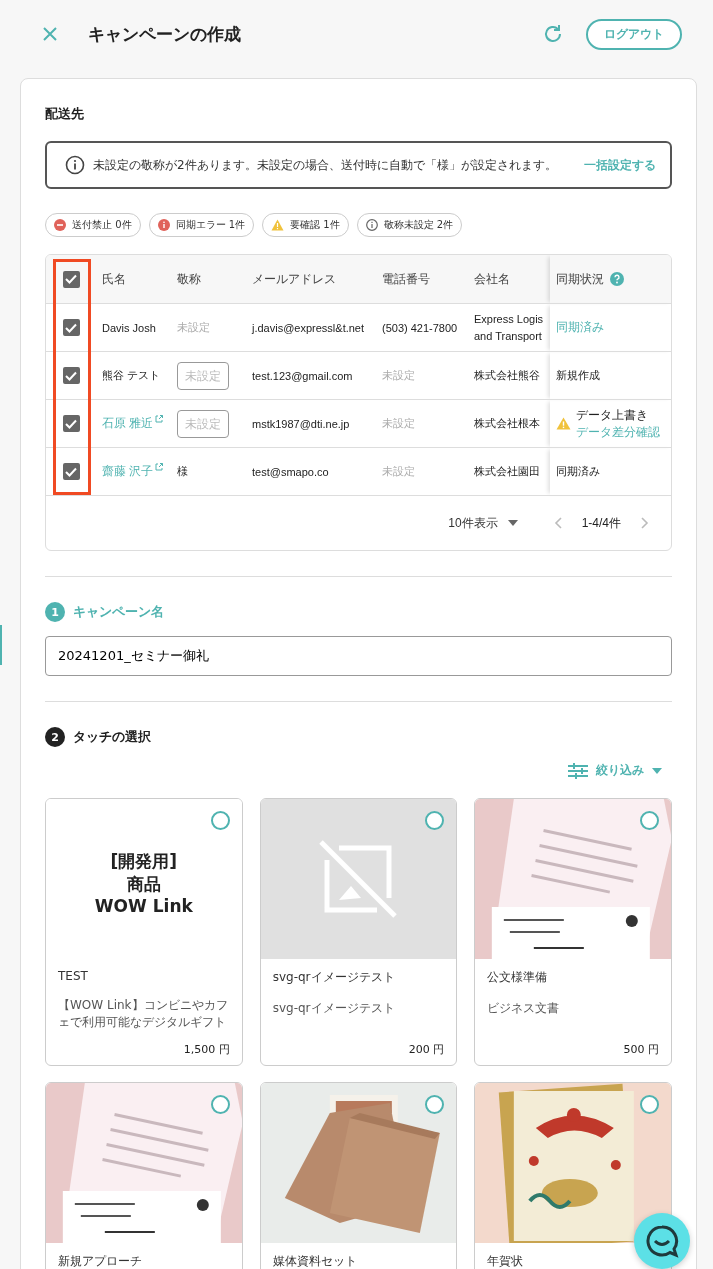 Image resolution: width=713 pixels, height=1269 pixels. What do you see at coordinates (143, 884) in the screenshot?
I see `image-caption: 商品` at bounding box center [143, 884].